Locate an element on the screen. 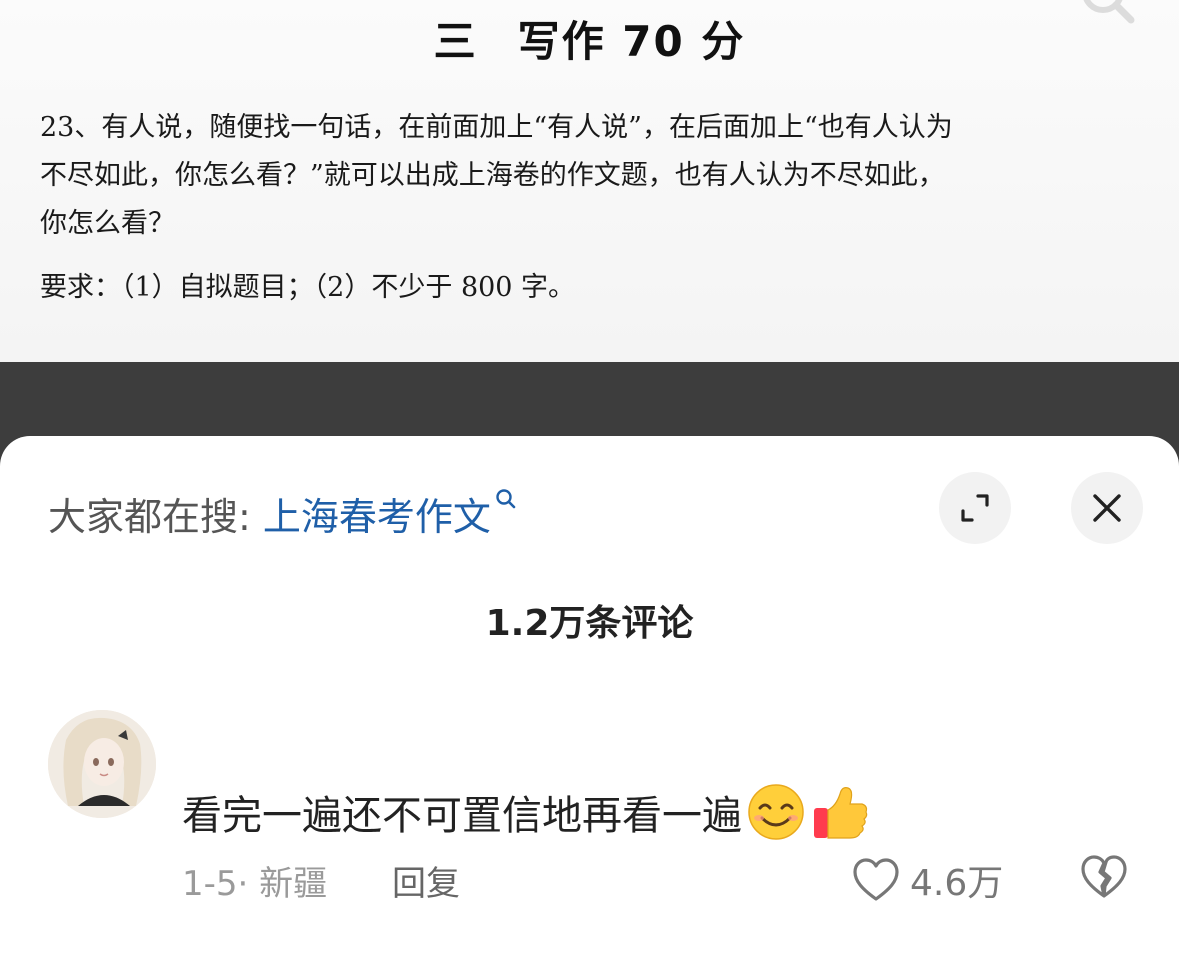  comment-meta: 1-5· 新疆 is located at coordinates (255, 884).